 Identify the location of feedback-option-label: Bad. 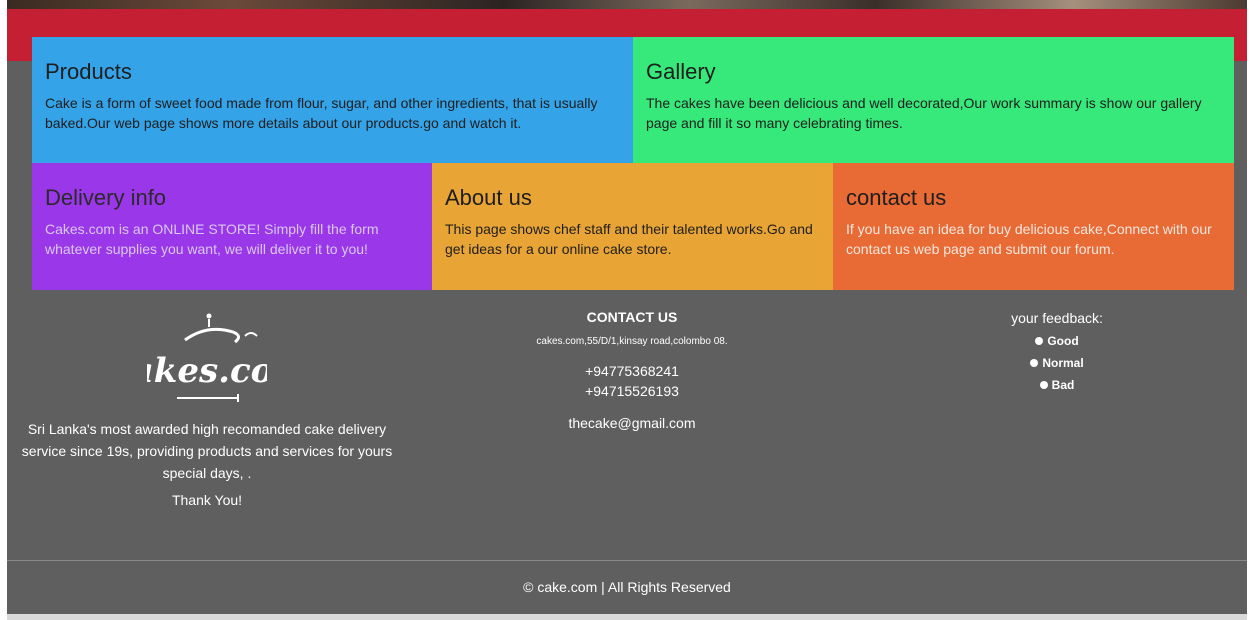
(1063, 385).